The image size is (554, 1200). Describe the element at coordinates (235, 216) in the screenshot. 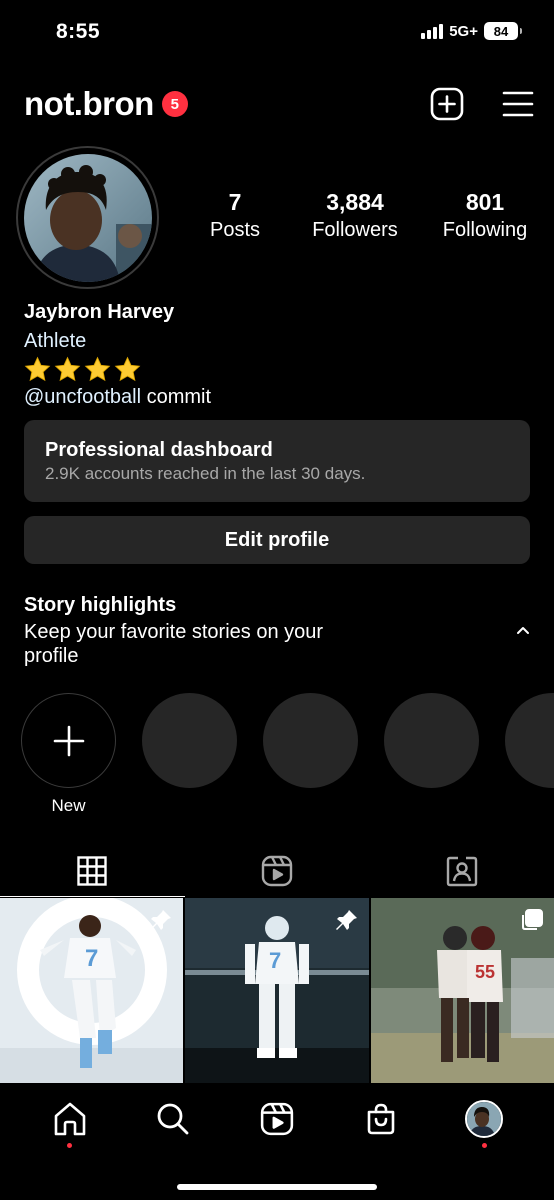

I see `stat-posts: 7 Posts` at that location.